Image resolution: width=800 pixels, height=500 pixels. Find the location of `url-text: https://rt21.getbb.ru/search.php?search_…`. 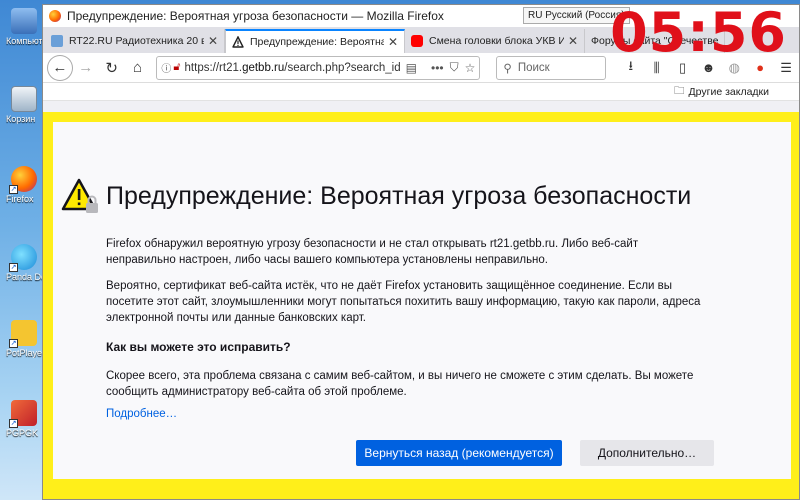

url-text: https://rt21.getbb.ru/search.php?search_… is located at coordinates (292, 68).